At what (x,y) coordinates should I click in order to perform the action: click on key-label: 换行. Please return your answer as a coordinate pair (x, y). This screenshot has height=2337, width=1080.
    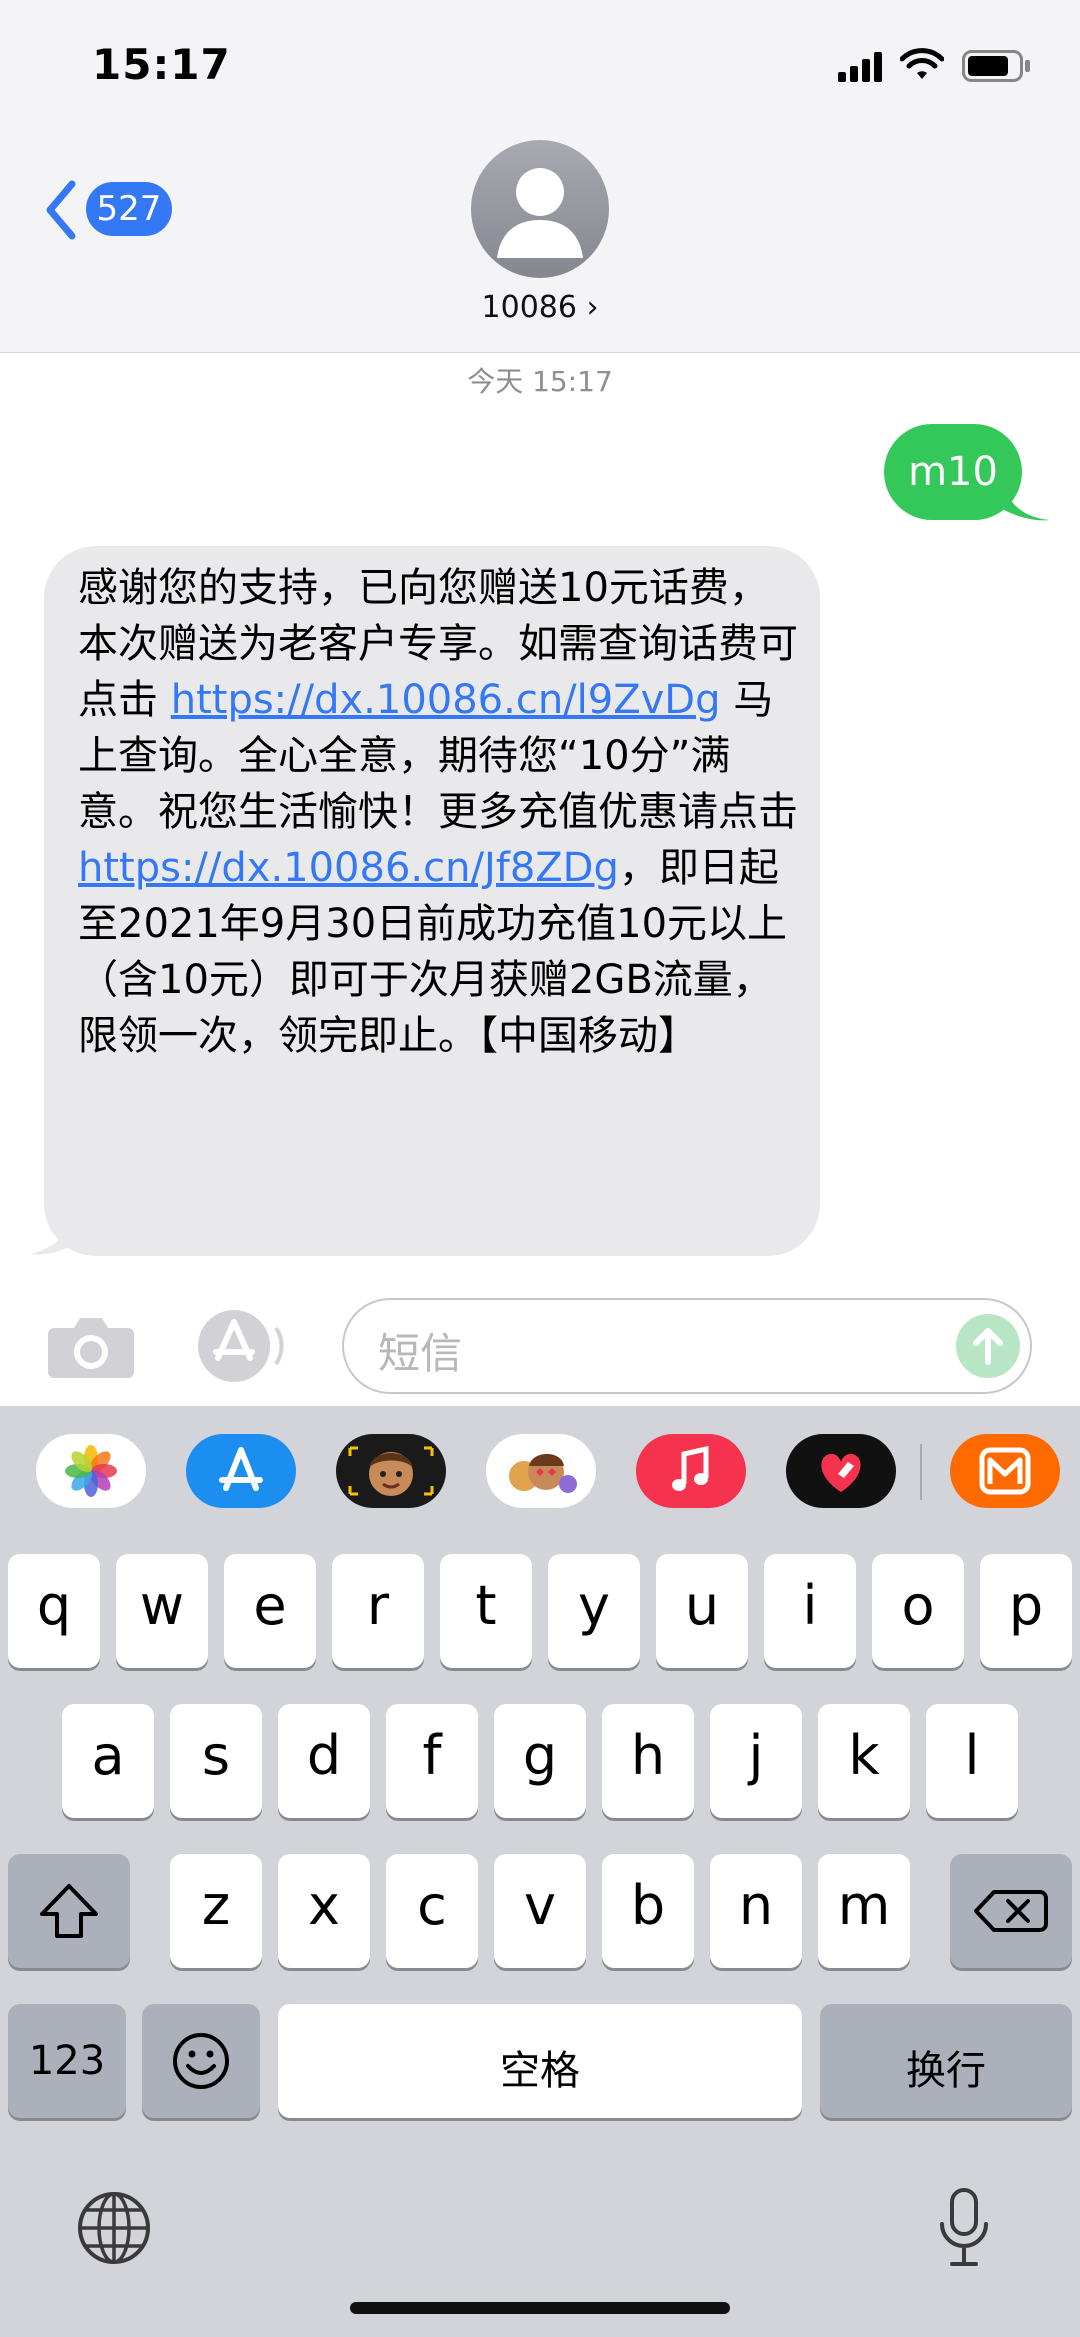
    Looking at the image, I should click on (946, 2071).